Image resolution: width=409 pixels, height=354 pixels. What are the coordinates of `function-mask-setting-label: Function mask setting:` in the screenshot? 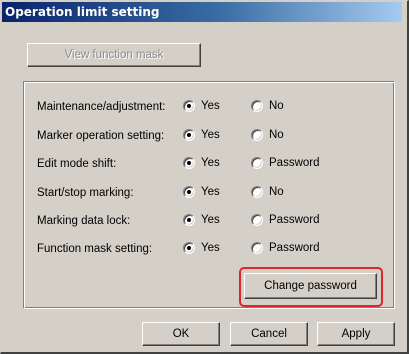 It's located at (95, 249).